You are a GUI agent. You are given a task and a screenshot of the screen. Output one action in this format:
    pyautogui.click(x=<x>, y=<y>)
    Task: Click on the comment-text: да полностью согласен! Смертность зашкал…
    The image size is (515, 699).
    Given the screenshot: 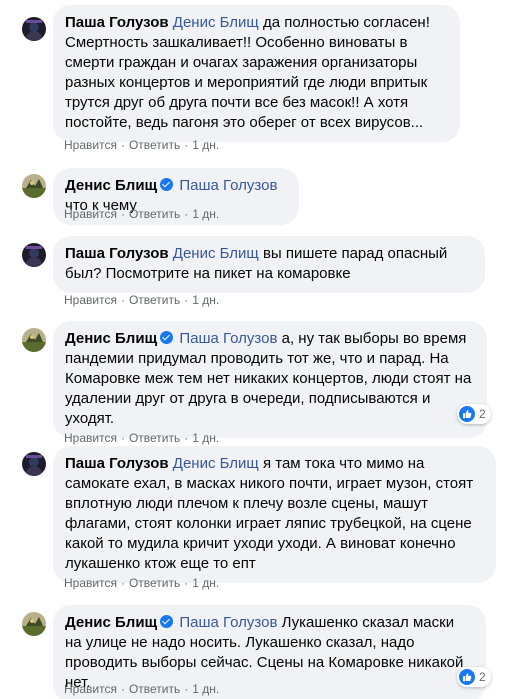 What is the action you would take?
    pyautogui.click(x=247, y=72)
    